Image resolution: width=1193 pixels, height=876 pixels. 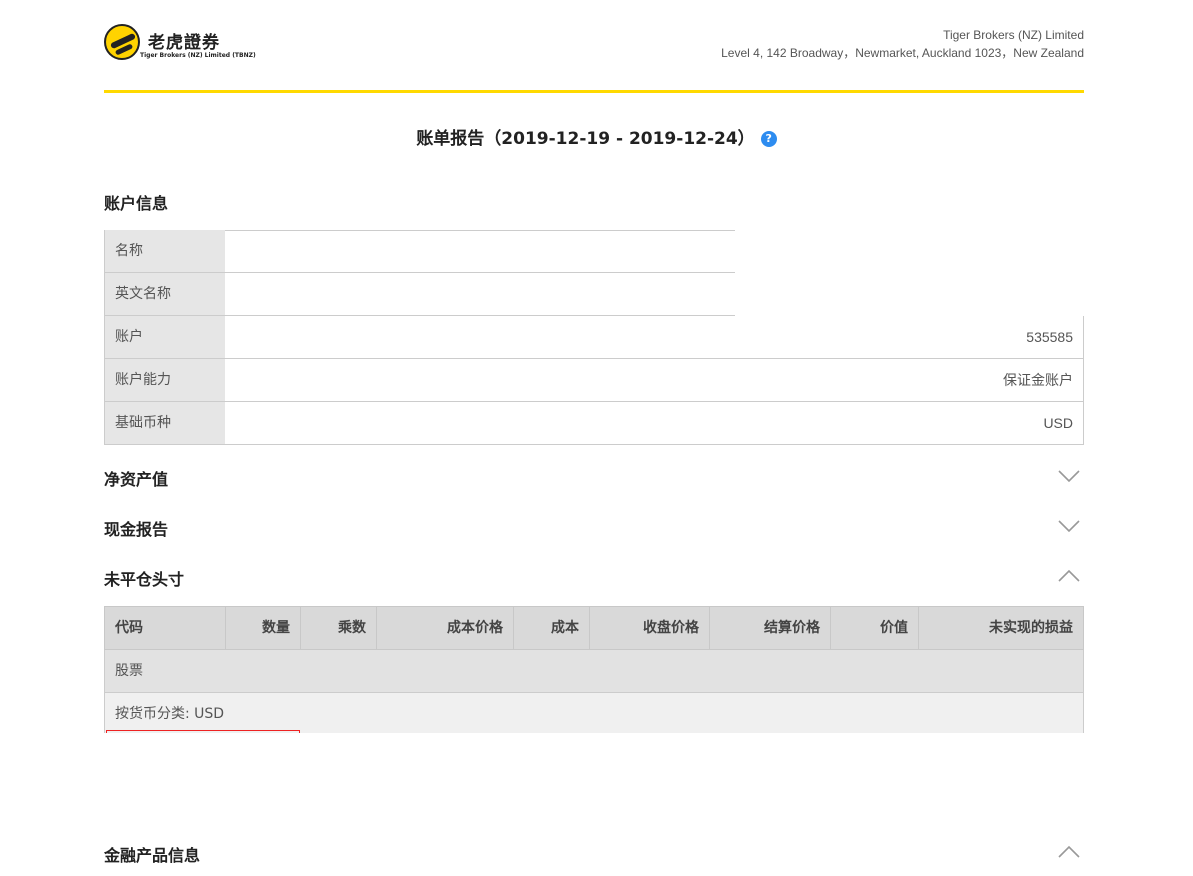 I want to click on help-icon: ?, so click(x=768, y=139).